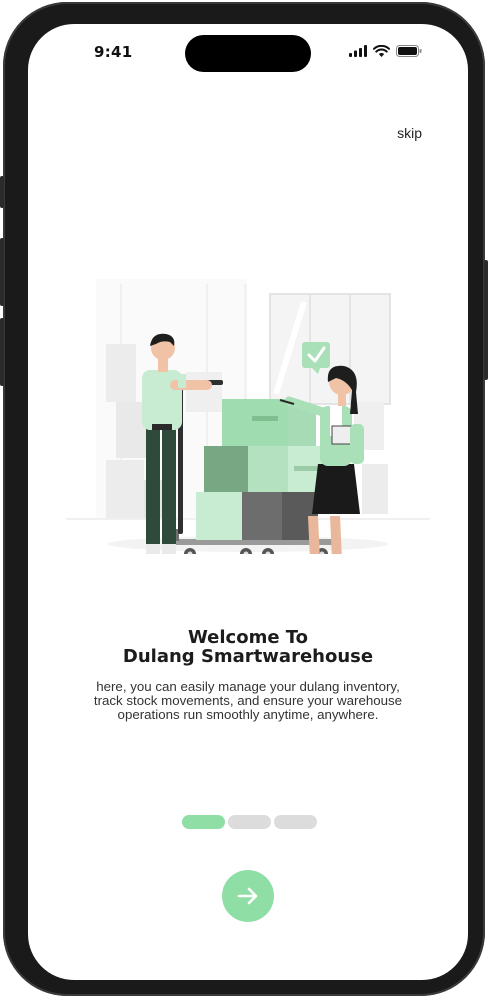 This screenshot has height=1000, width=490. Describe the element at coordinates (409, 133) in the screenshot. I see `skip-button: skip` at that location.